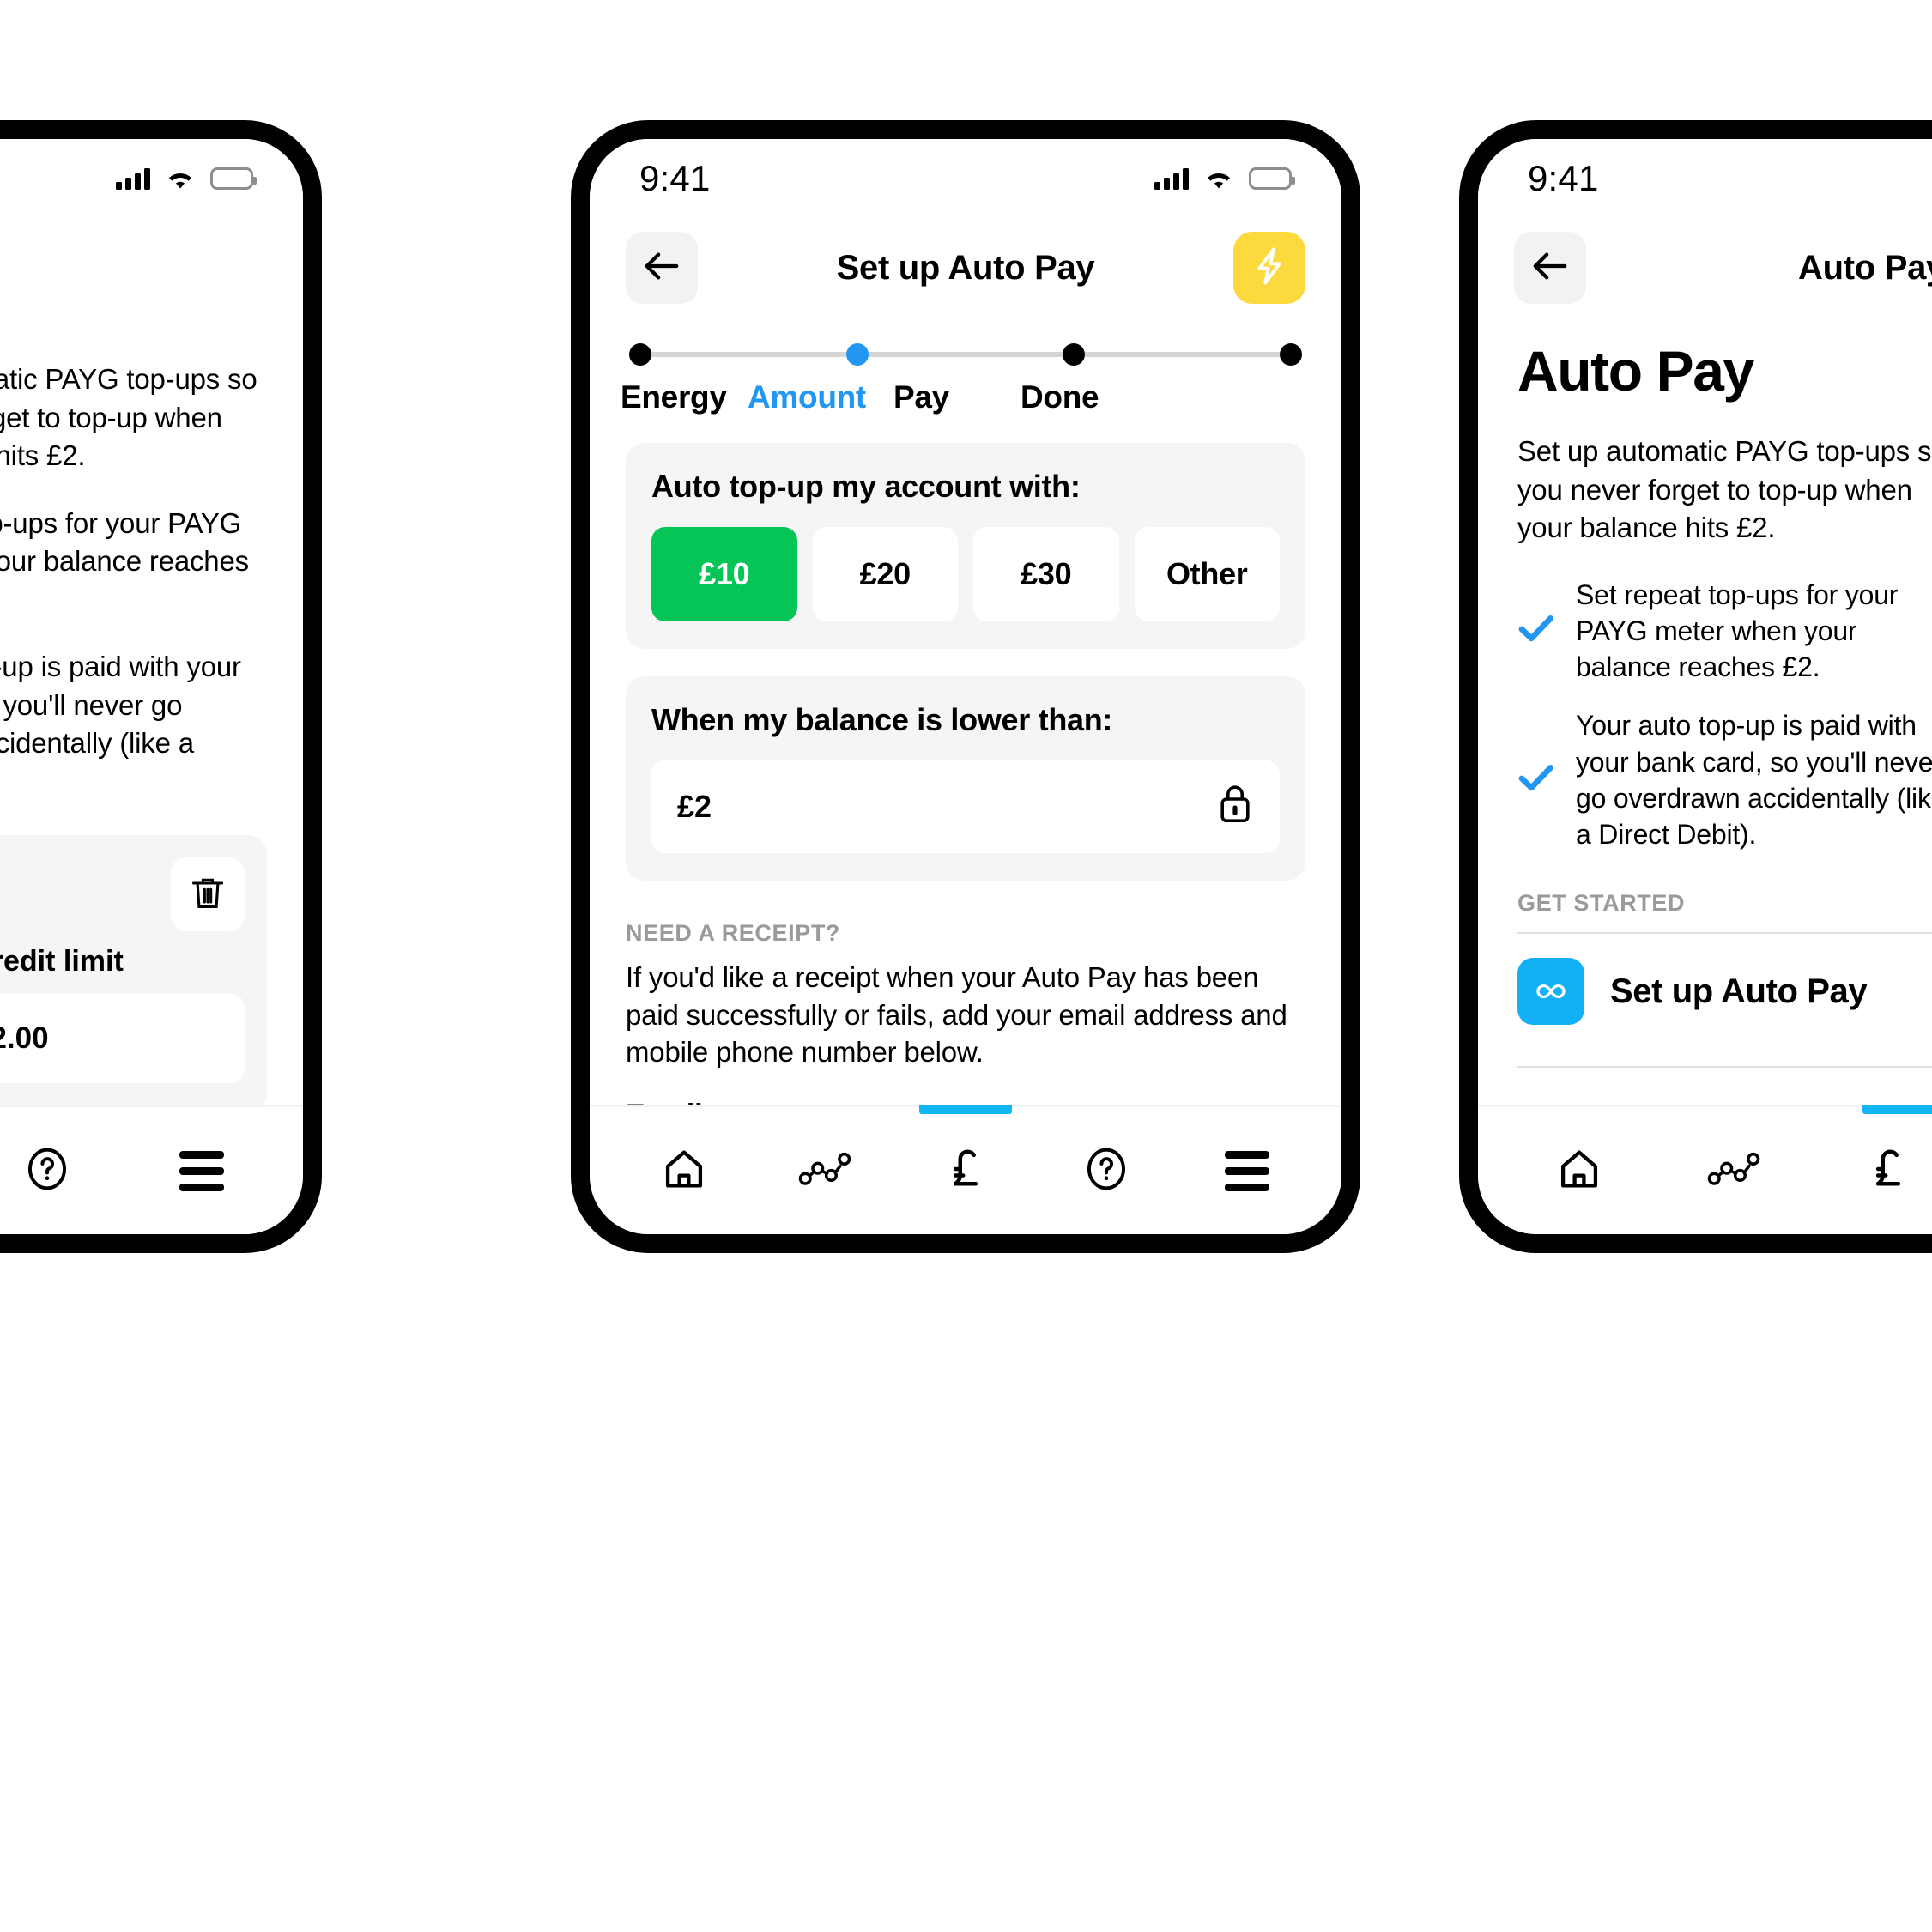  I want to click on amount-options: £10 £20 £30 Other, so click(965, 574).